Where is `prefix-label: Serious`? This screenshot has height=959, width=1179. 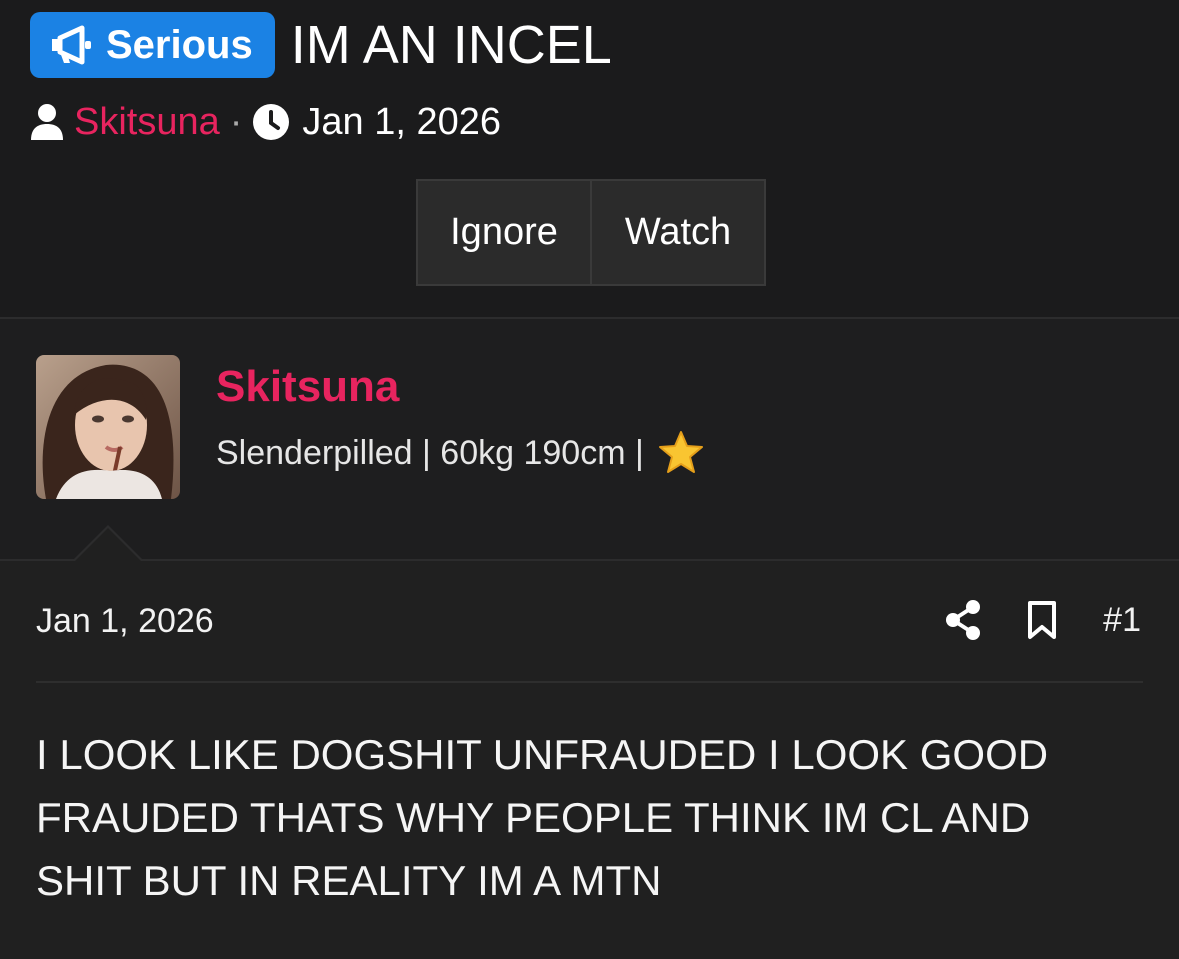 prefix-label: Serious is located at coordinates (179, 44).